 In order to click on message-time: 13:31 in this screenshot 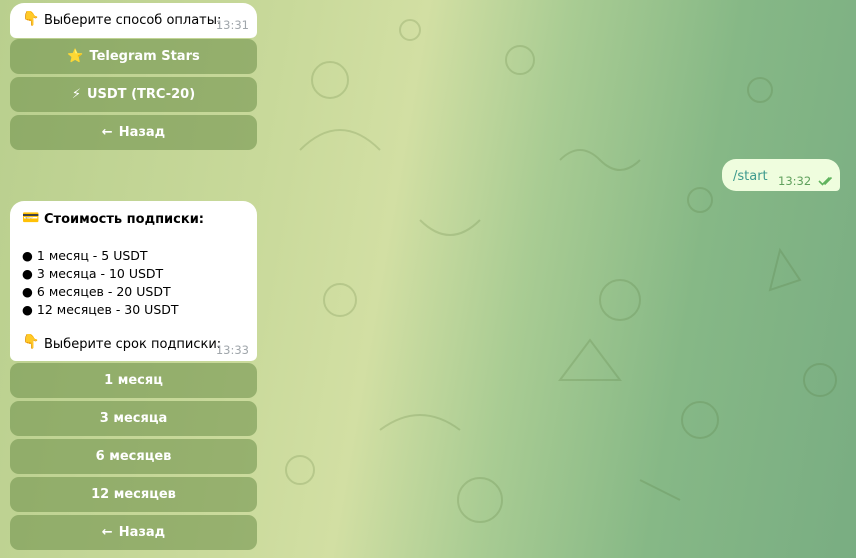, I will do `click(232, 25)`.